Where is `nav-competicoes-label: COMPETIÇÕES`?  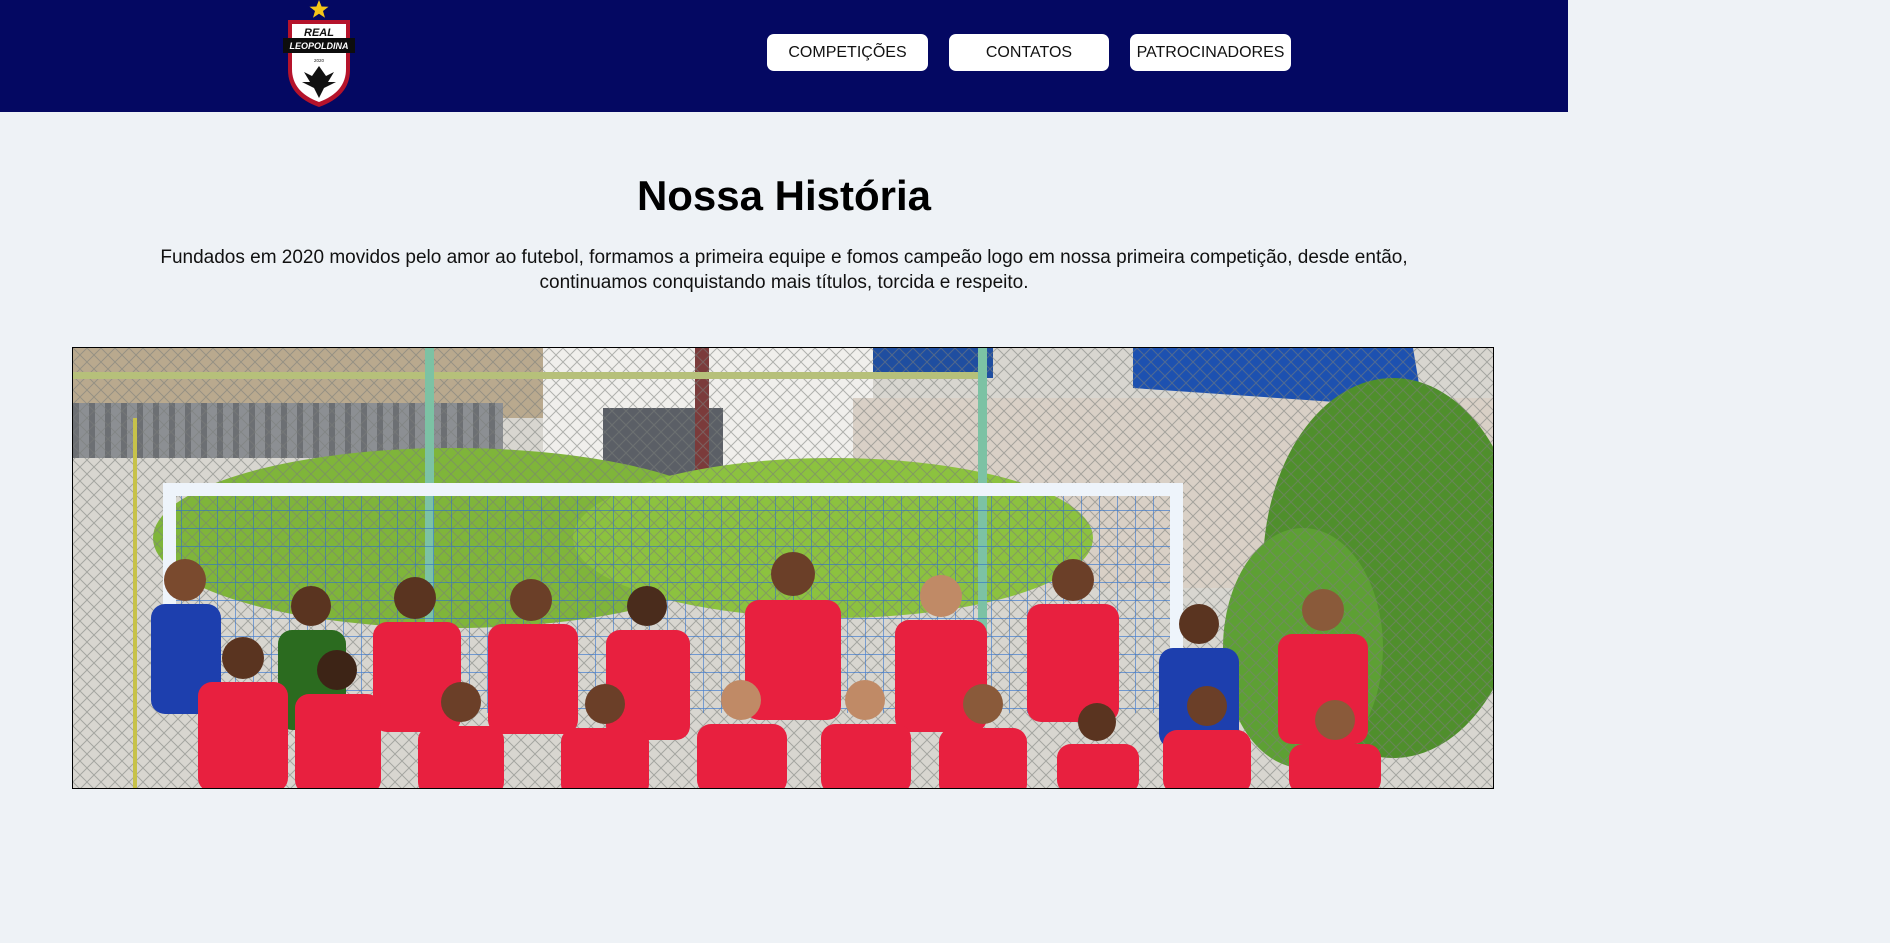
nav-competicoes-label: COMPETIÇÕES is located at coordinates (847, 52).